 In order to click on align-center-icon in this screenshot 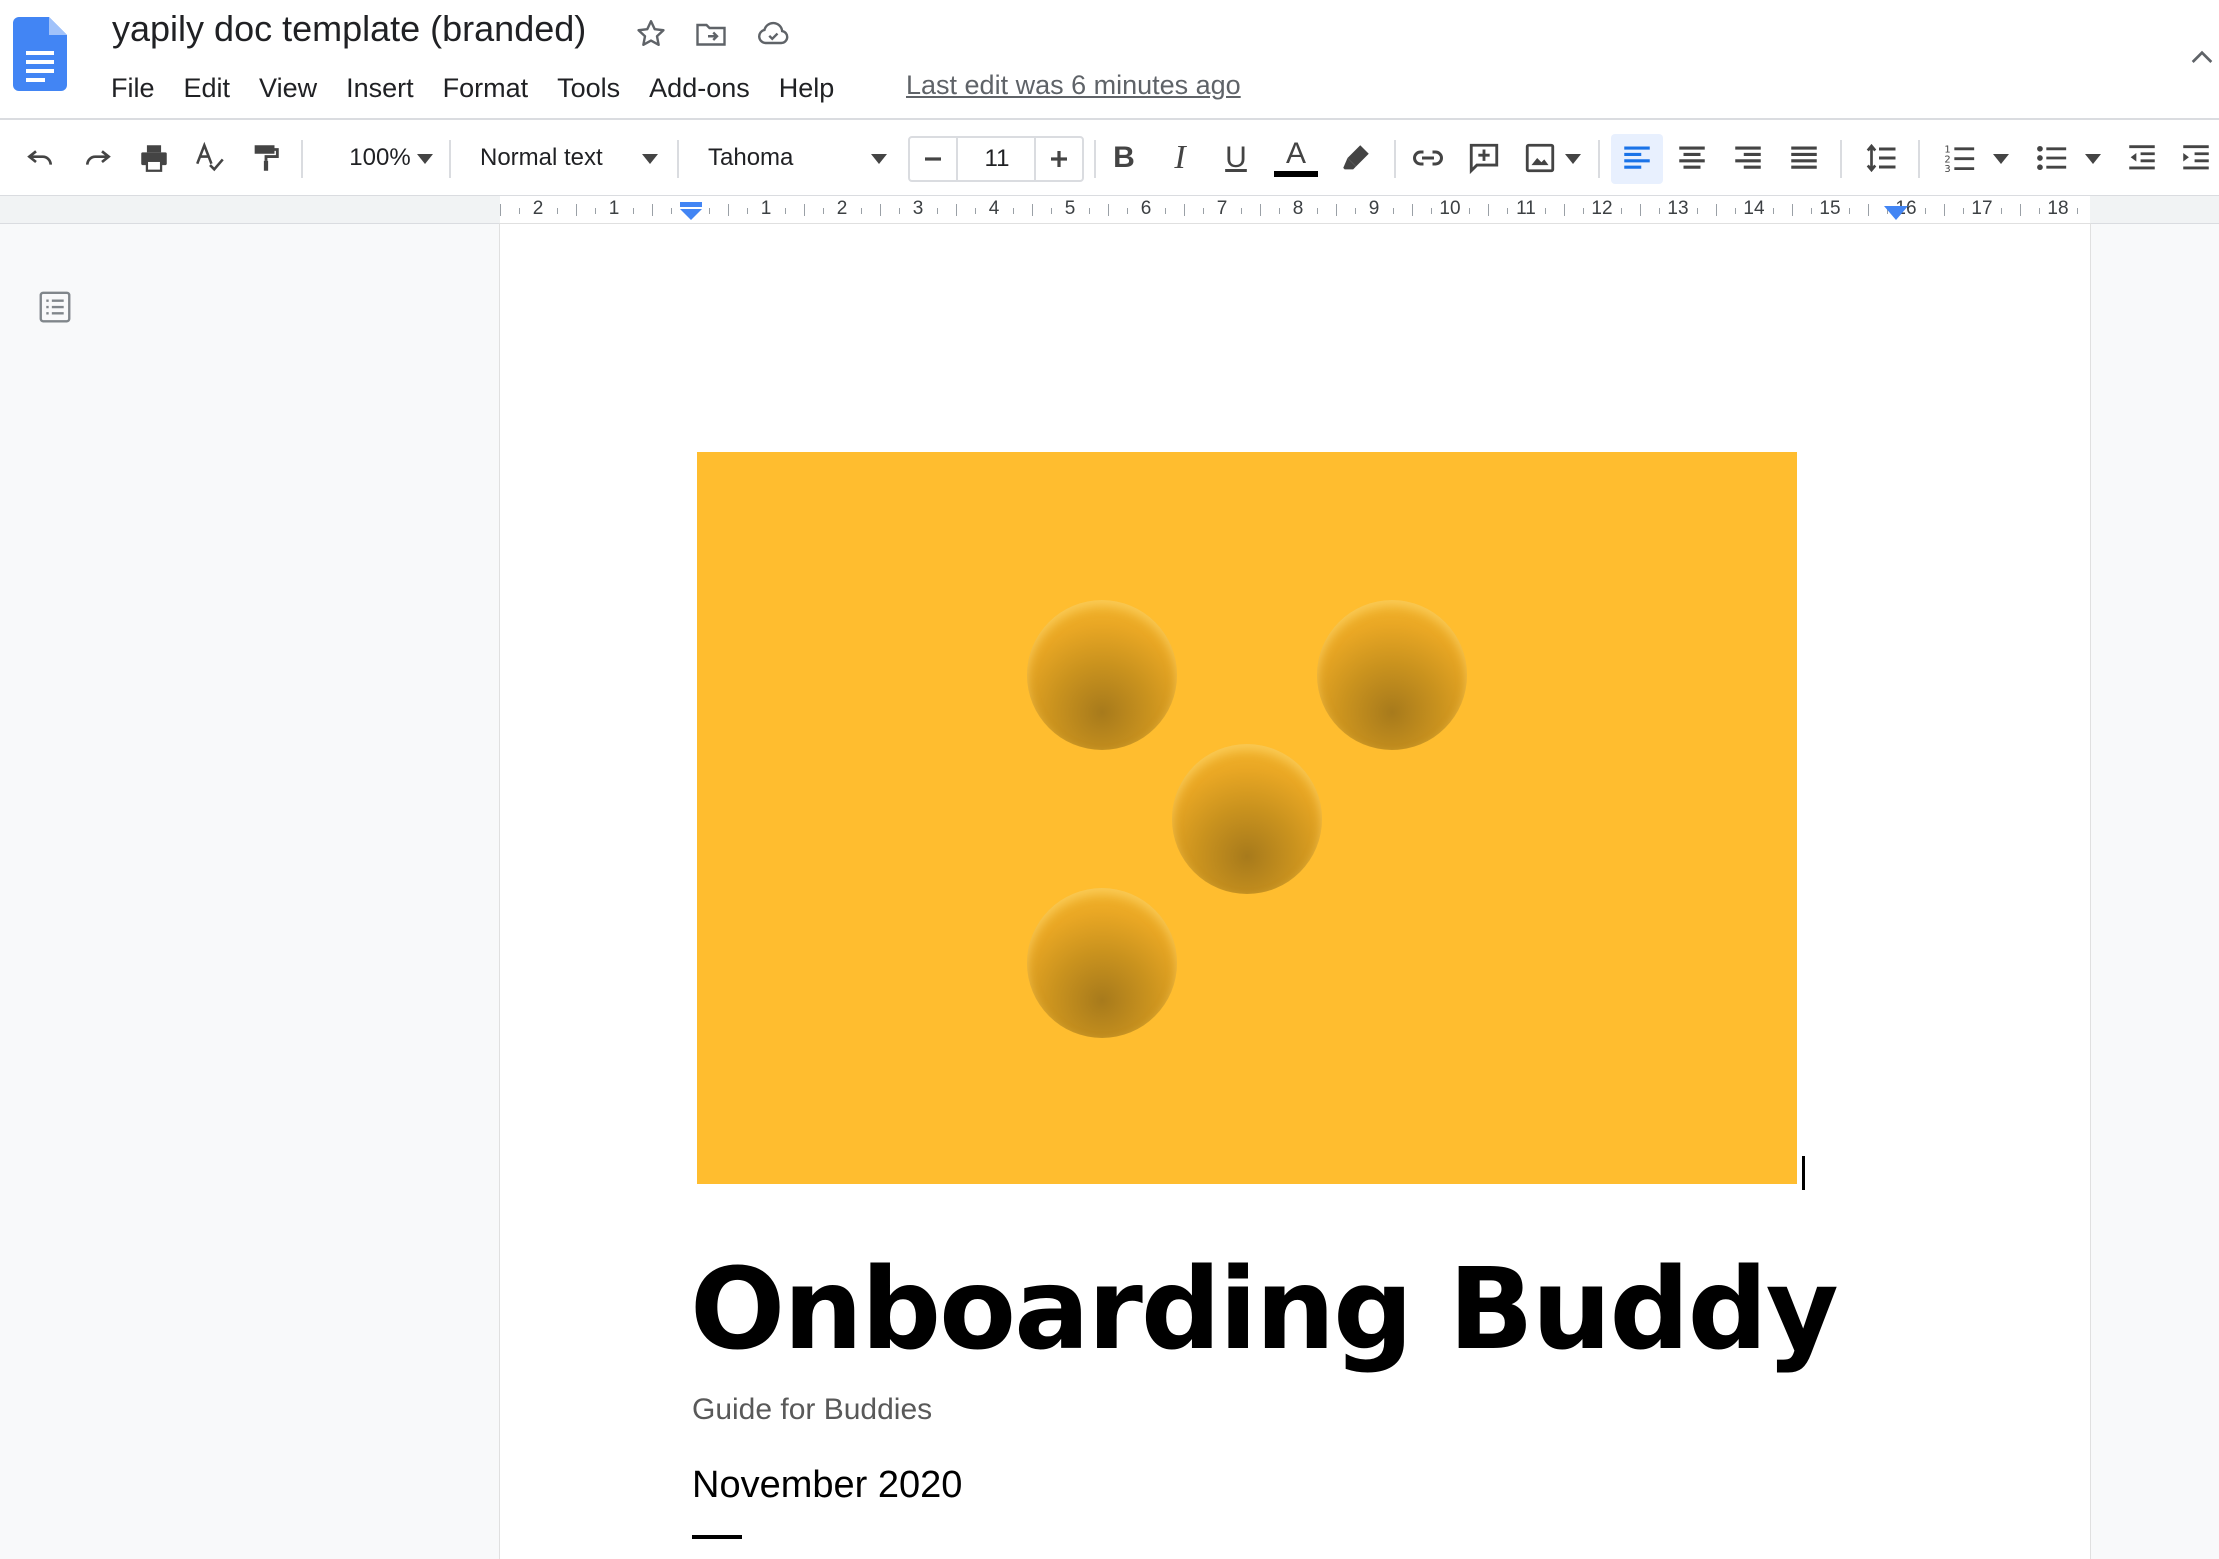, I will do `click(1692, 158)`.